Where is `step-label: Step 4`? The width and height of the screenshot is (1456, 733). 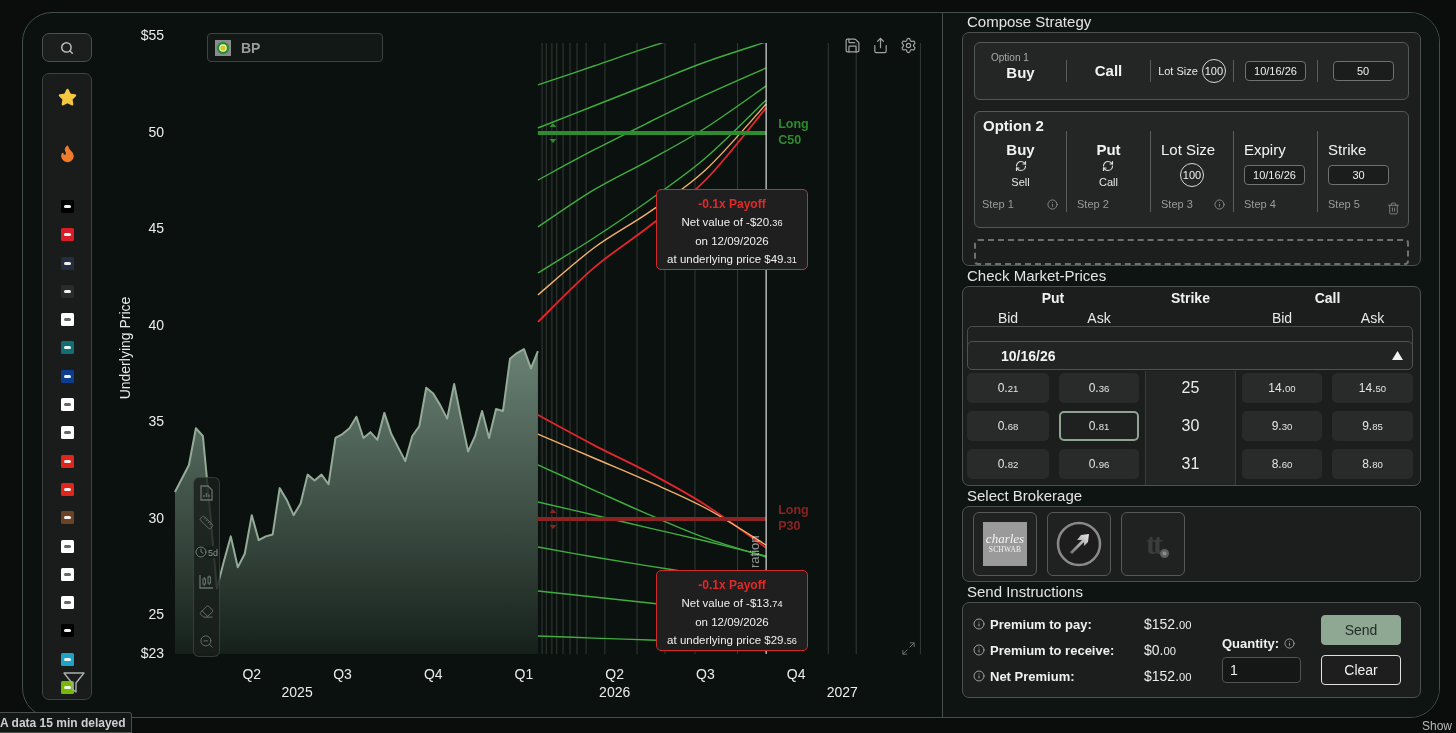
step-label: Step 4 is located at coordinates (1260, 204).